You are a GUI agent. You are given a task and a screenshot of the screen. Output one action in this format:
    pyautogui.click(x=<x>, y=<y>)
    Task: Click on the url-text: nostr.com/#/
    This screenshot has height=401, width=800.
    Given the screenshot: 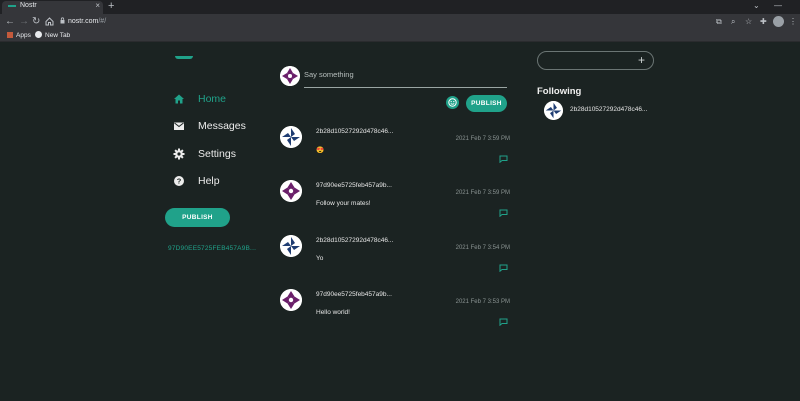 What is the action you would take?
    pyautogui.click(x=87, y=21)
    